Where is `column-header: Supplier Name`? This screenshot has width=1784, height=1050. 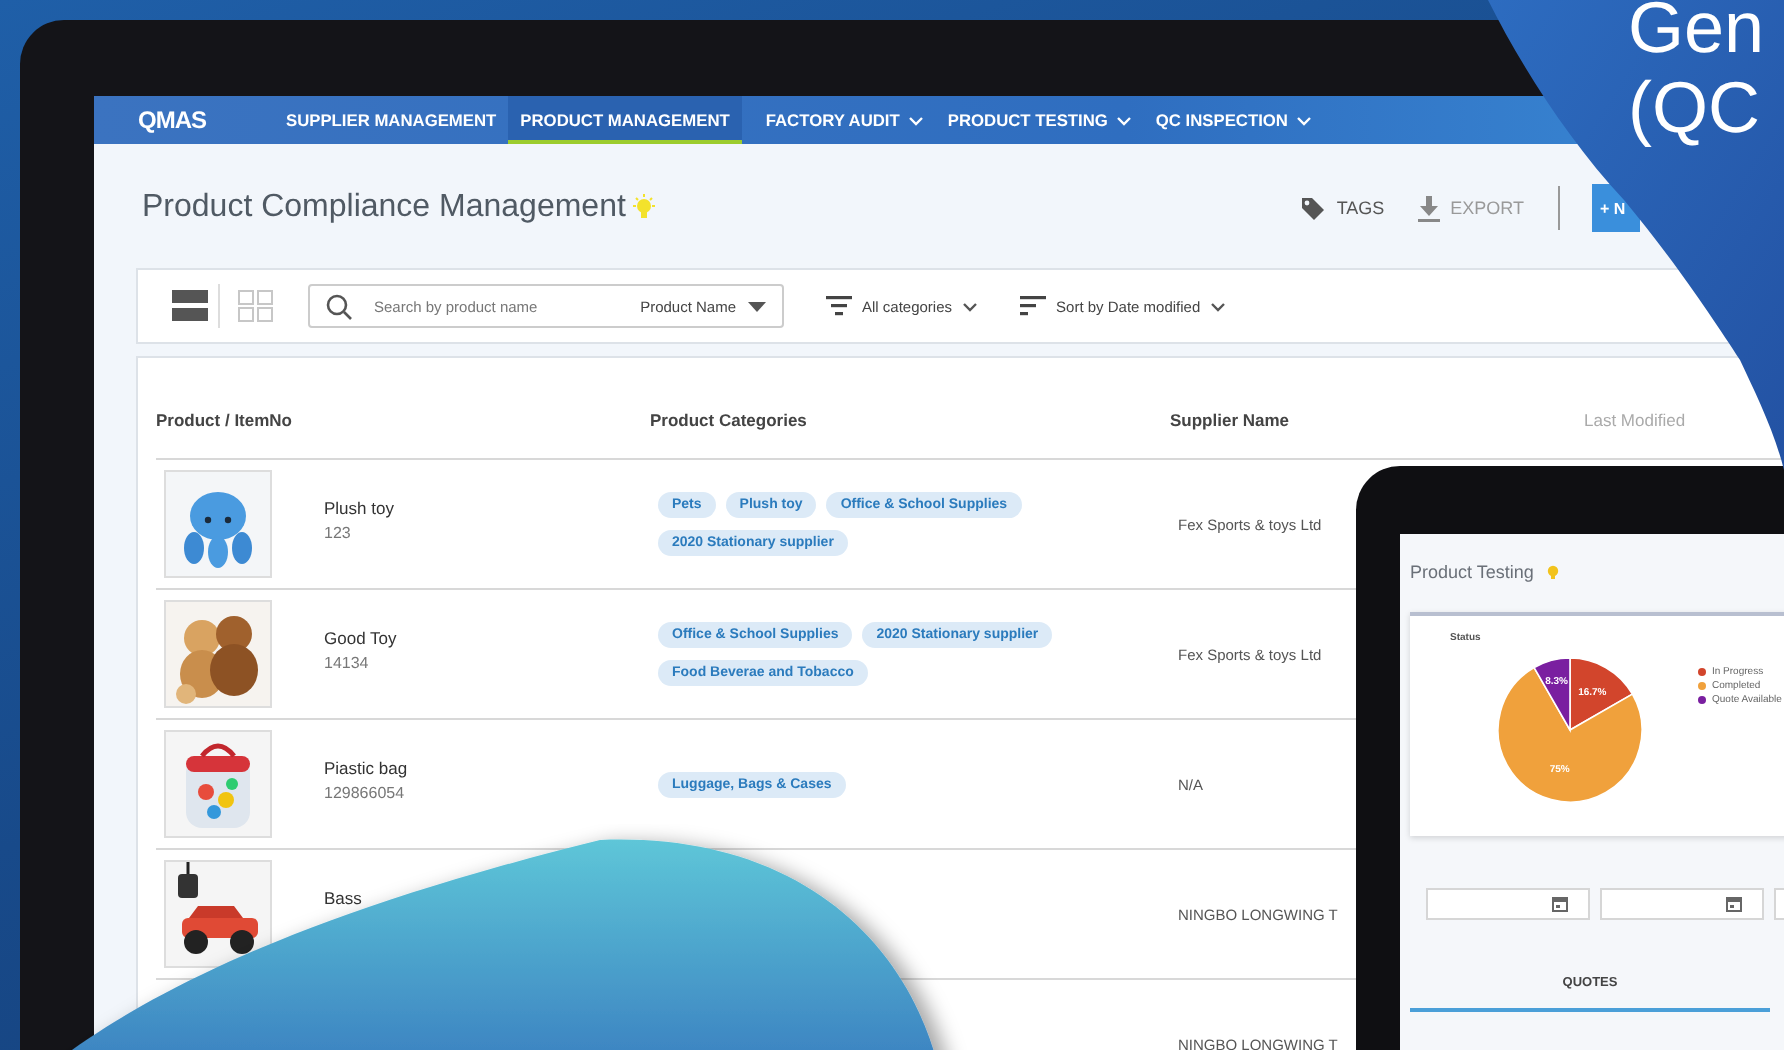 column-header: Supplier Name is located at coordinates (1231, 422).